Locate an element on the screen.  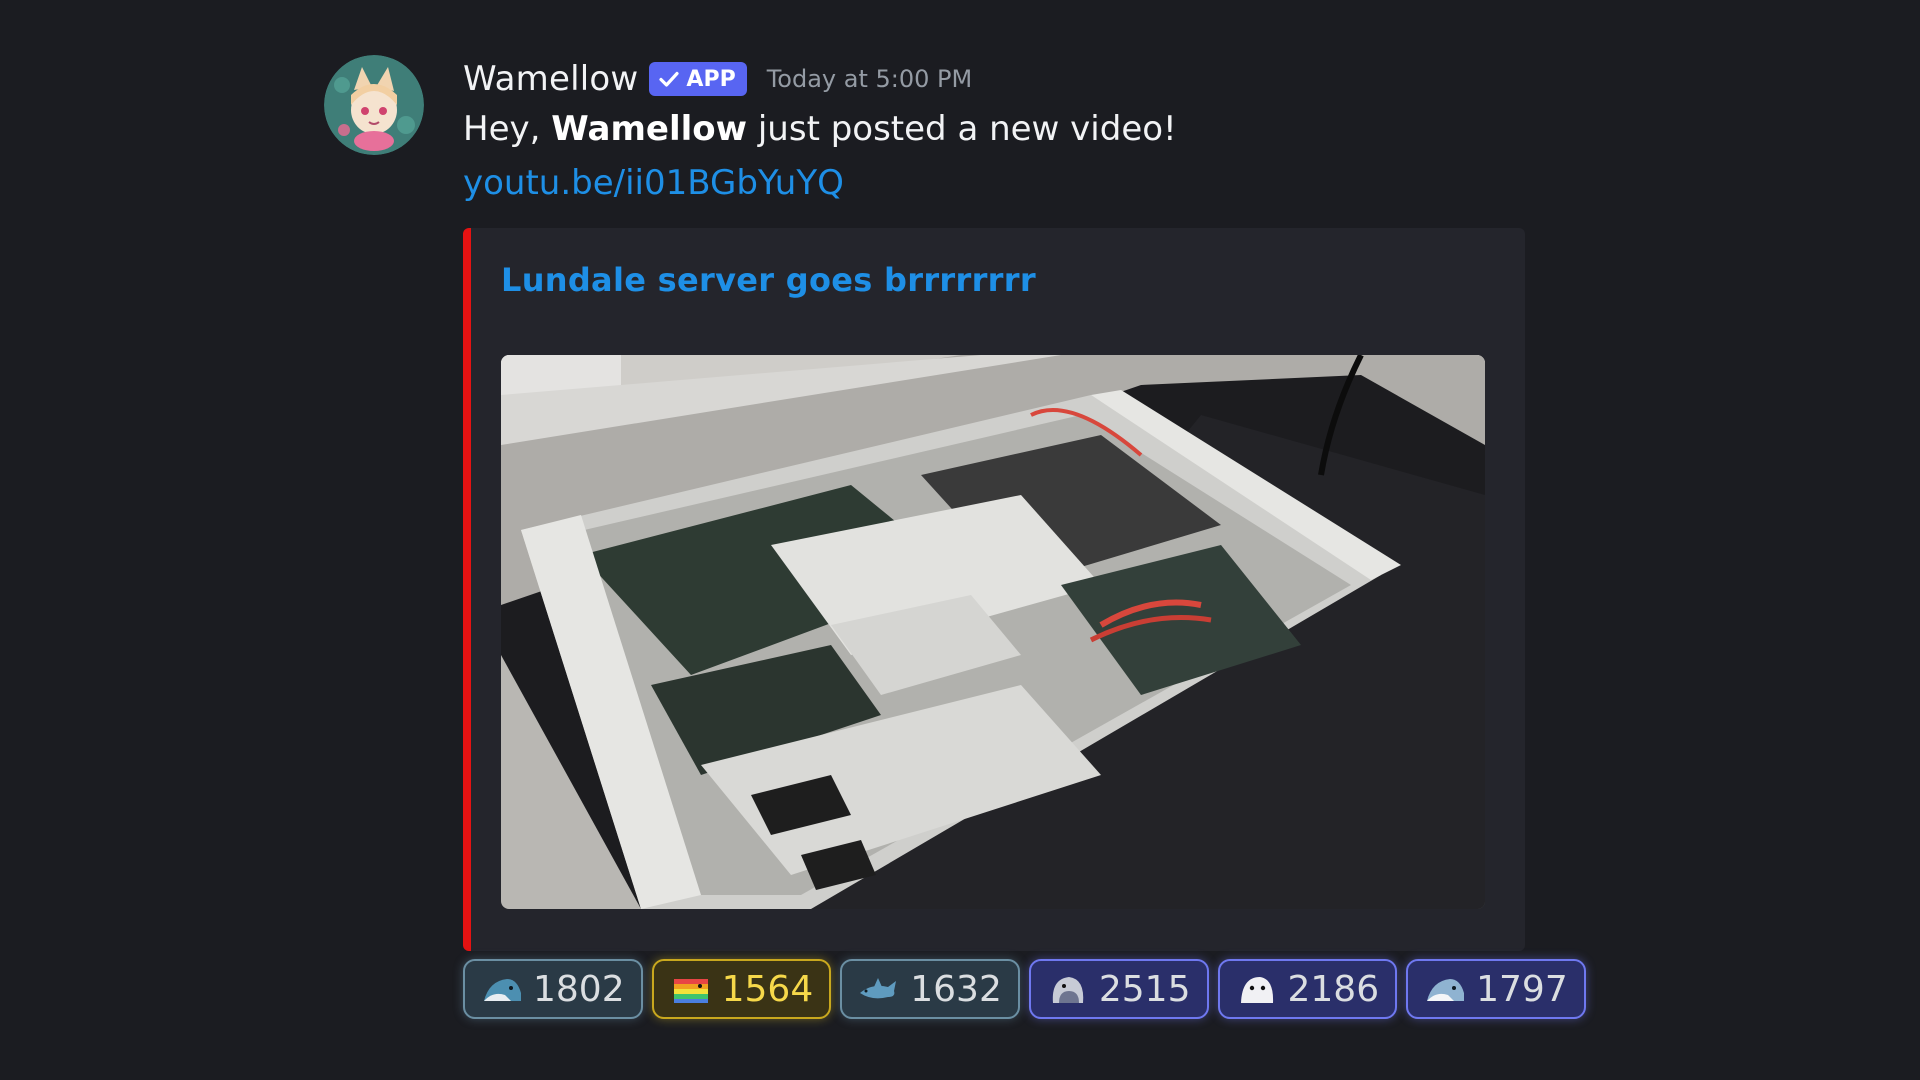
app-badge: APP is located at coordinates (698, 79).